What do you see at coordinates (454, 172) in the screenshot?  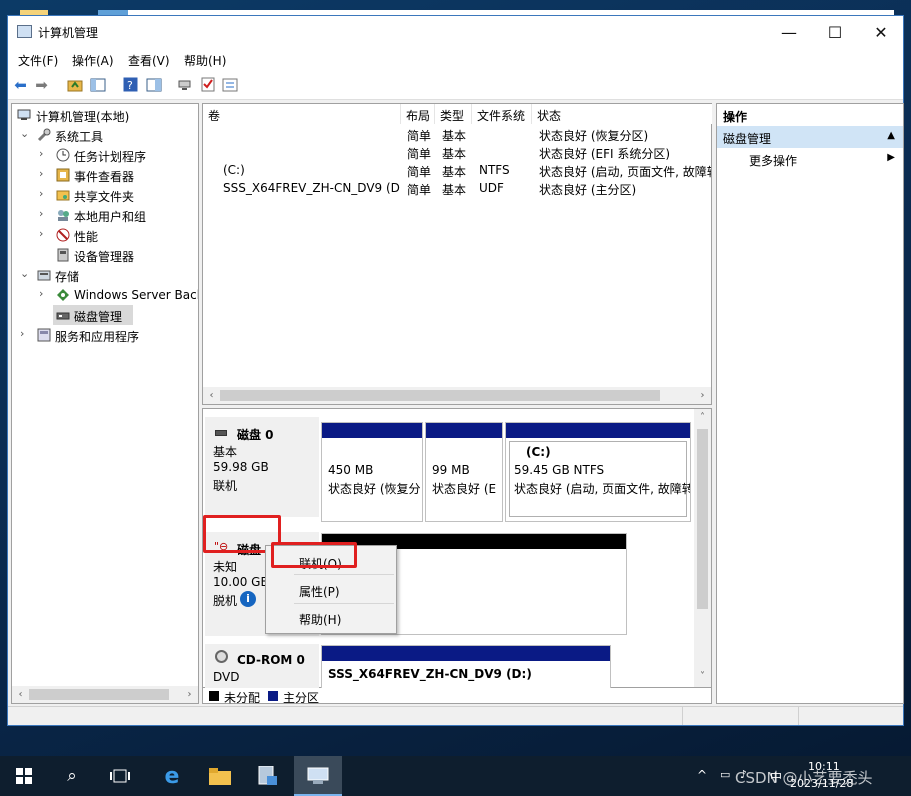 I see `volume-cell-type: 基本` at bounding box center [454, 172].